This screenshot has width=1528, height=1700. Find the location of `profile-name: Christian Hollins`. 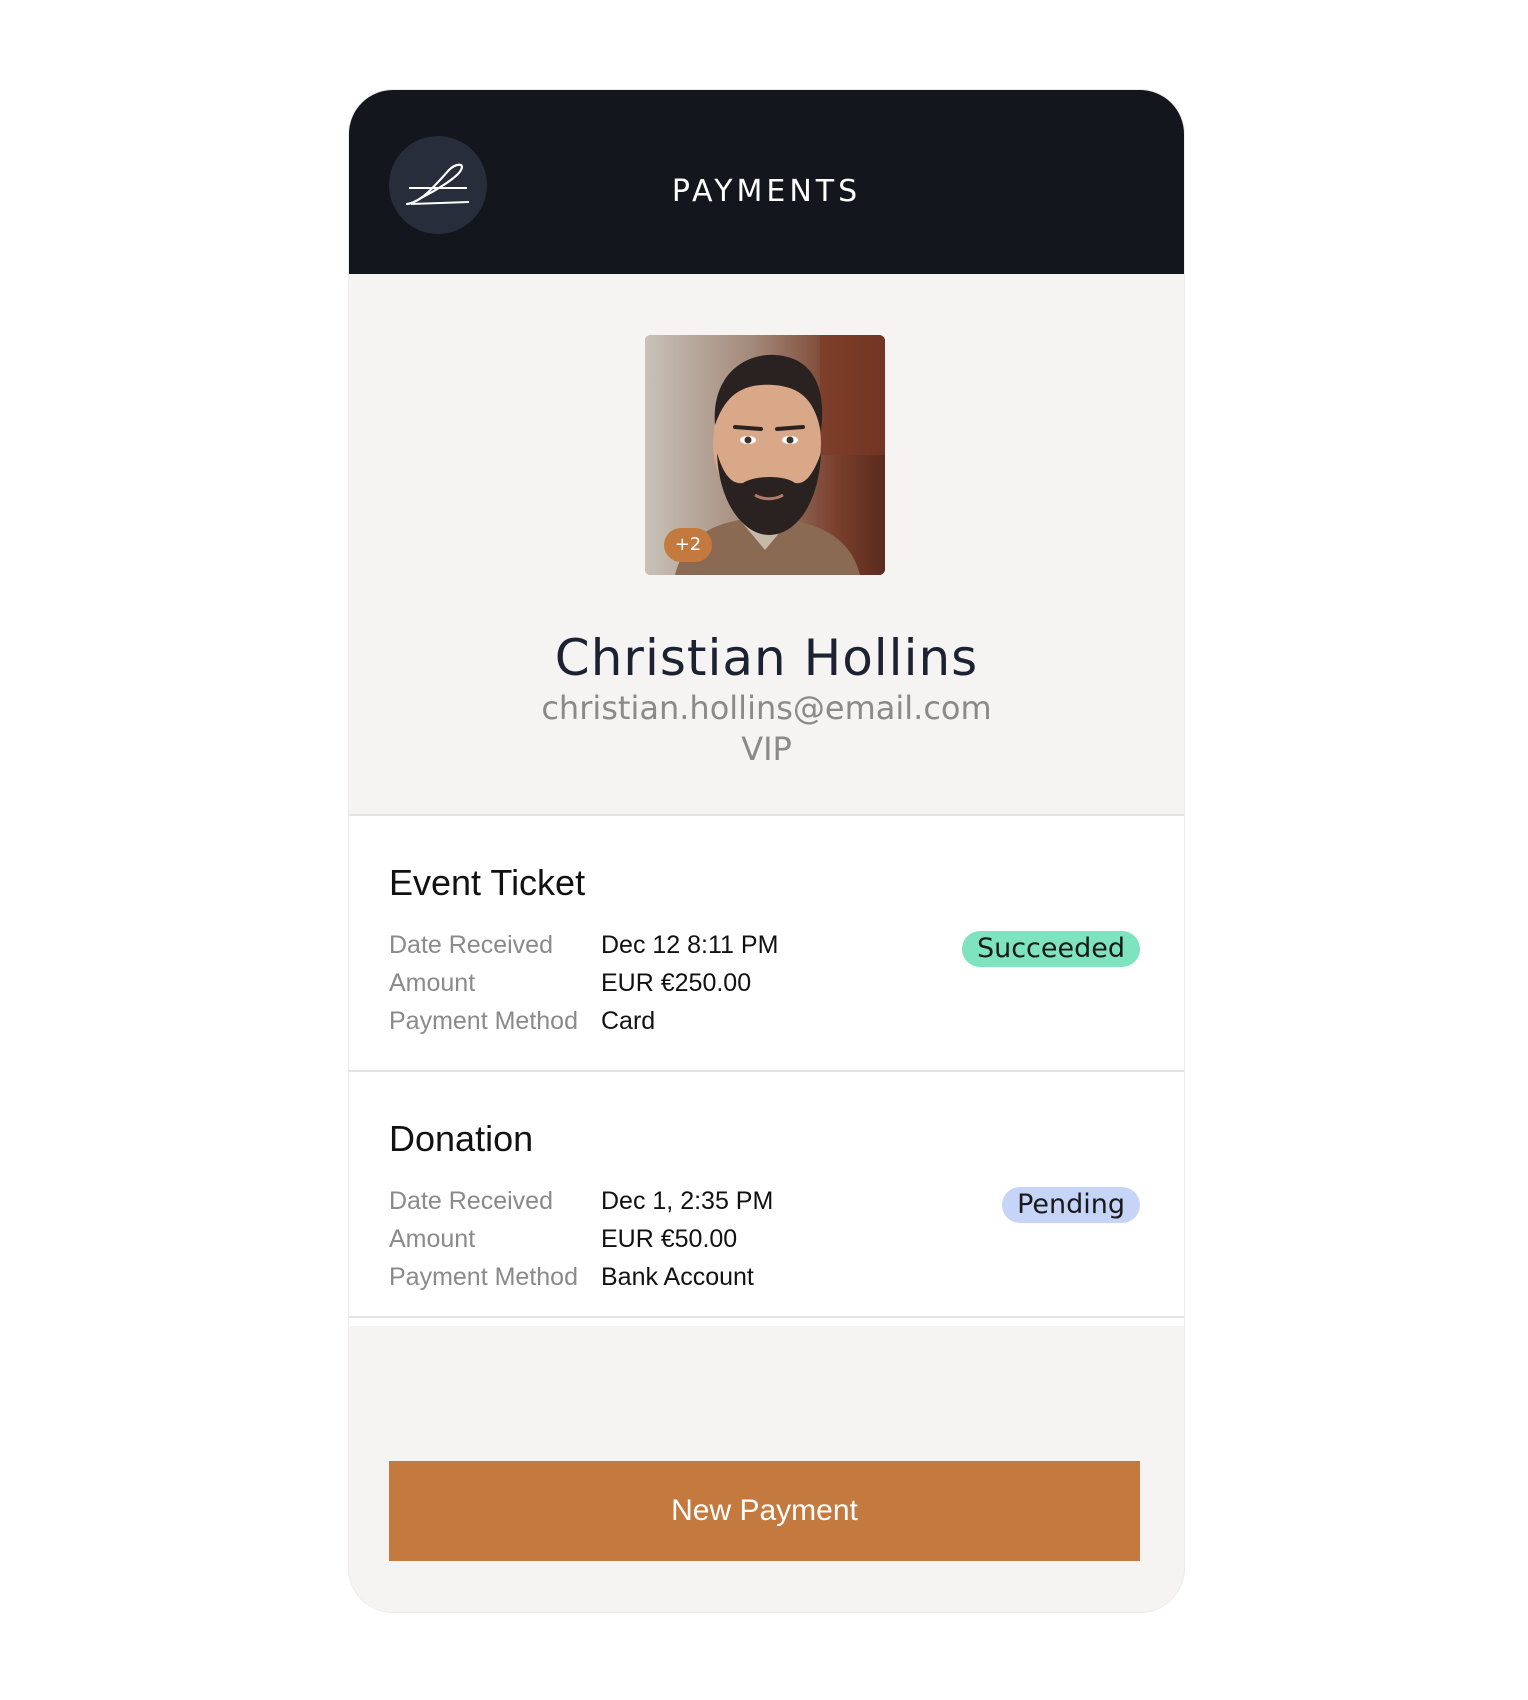

profile-name: Christian Hollins is located at coordinates (766, 658).